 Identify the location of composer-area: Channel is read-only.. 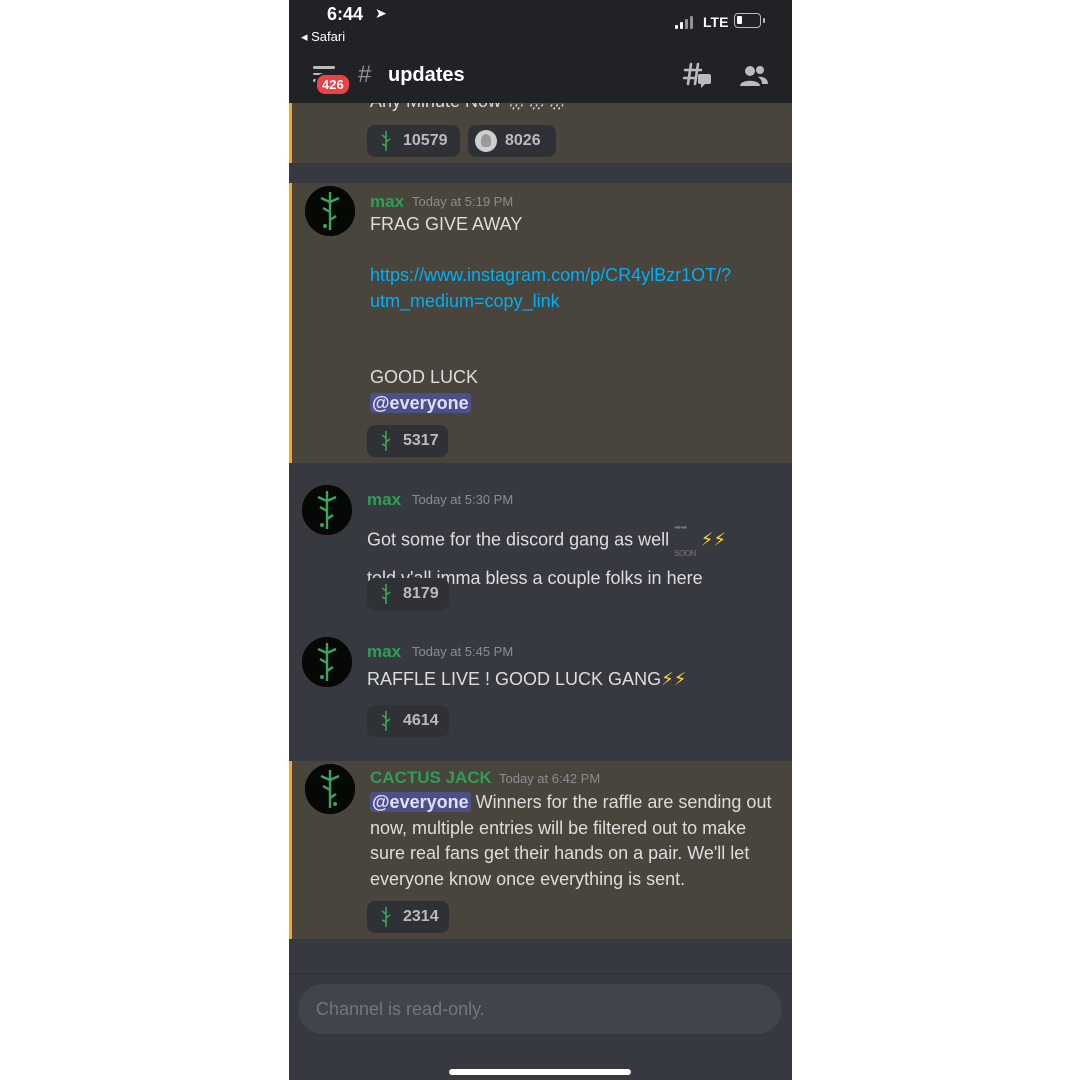
(540, 1026).